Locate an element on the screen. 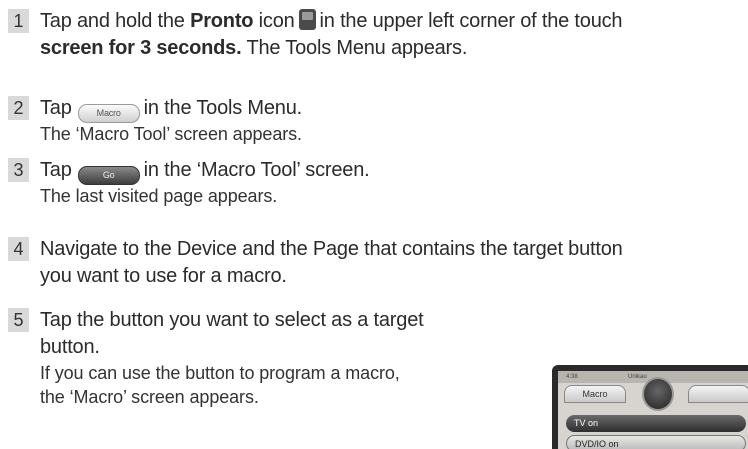 Image resolution: width=748 pixels, height=449 pixels. step-text-part: in the Tools Menu. is located at coordinates (223, 108).